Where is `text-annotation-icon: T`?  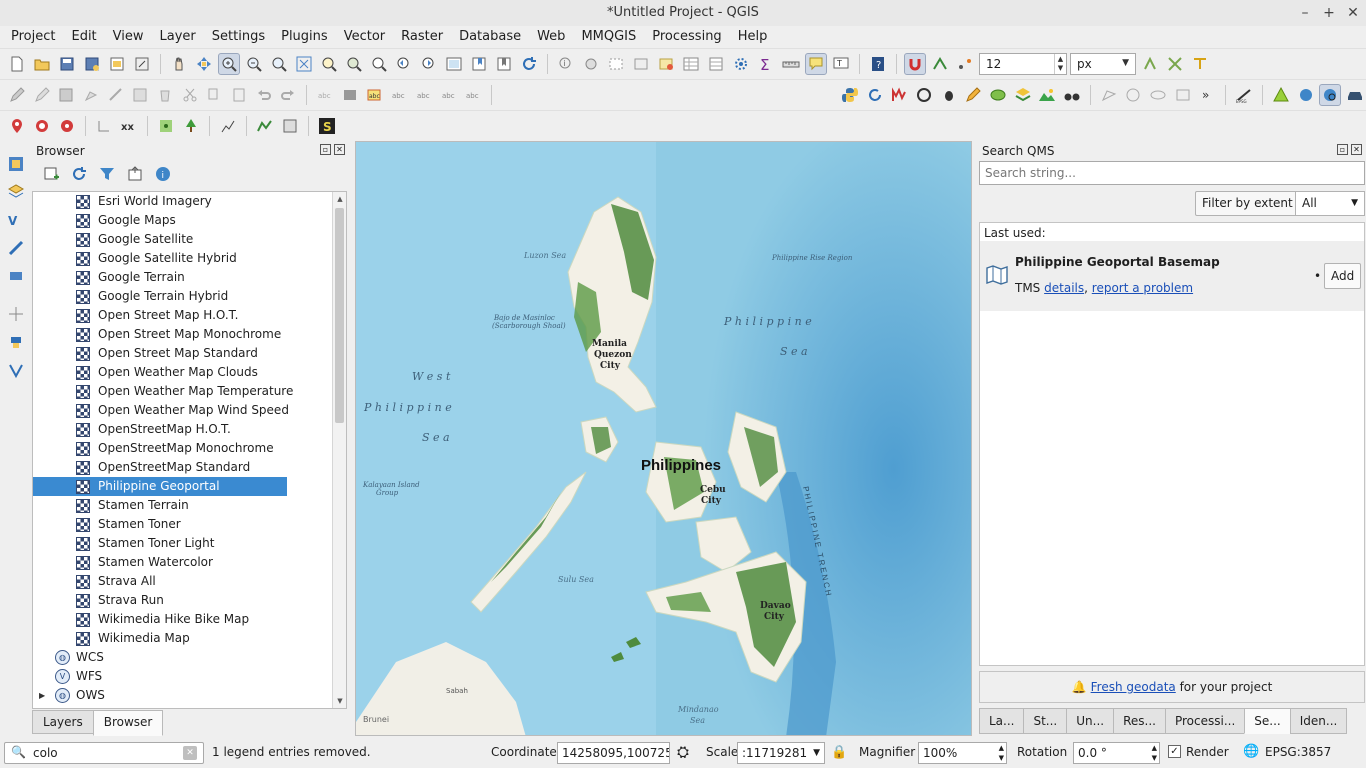
text-annotation-icon: T is located at coordinates (841, 64).